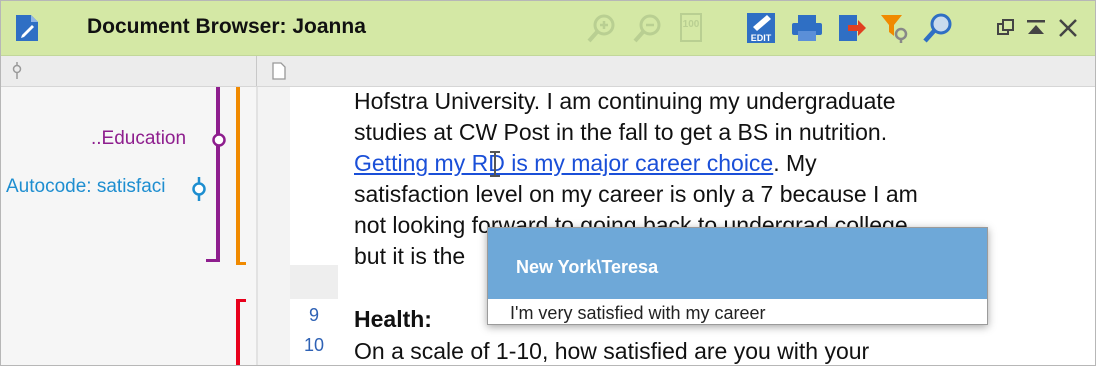 The image size is (1096, 366). What do you see at coordinates (648, 28) in the screenshot?
I see `zoom-out-icon` at bounding box center [648, 28].